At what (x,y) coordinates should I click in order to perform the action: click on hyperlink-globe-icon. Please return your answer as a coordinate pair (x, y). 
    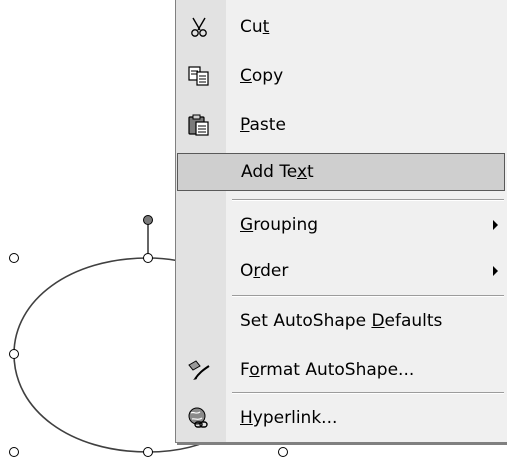
    Looking at the image, I should click on (199, 418).